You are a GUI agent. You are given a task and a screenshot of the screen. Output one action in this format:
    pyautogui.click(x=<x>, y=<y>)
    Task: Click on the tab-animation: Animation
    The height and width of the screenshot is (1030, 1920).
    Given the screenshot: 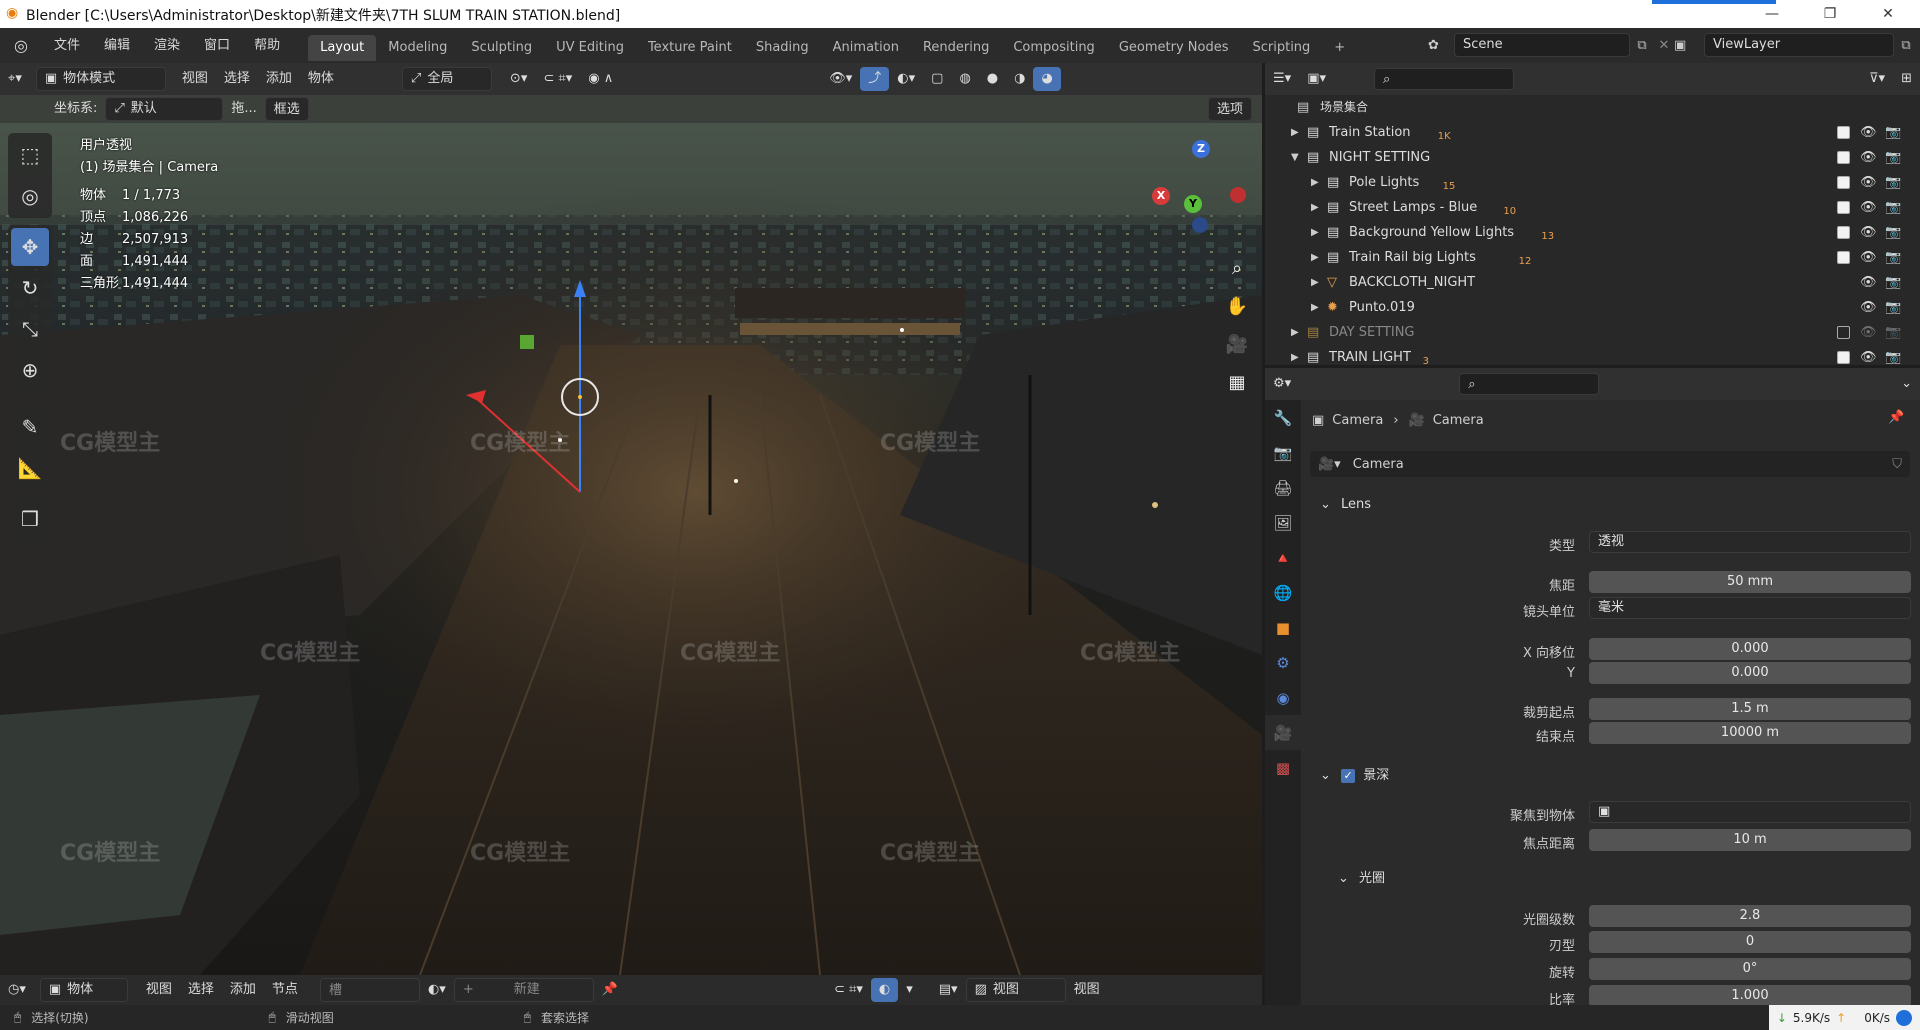 What is the action you would take?
    pyautogui.click(x=866, y=48)
    